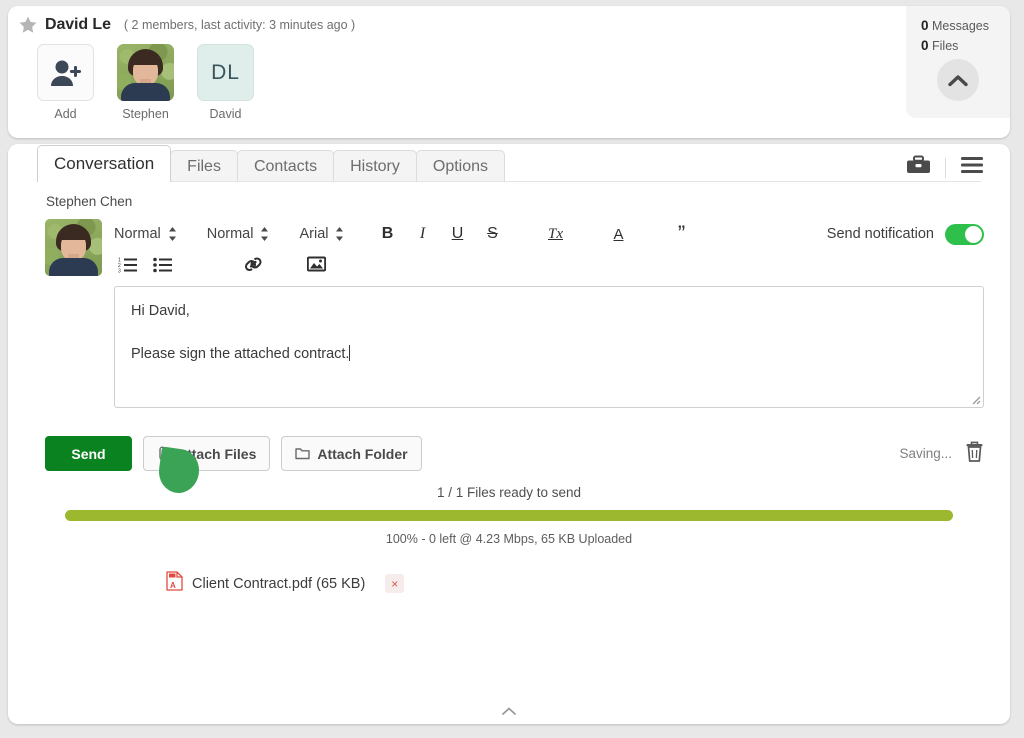 Image resolution: width=1024 pixels, height=738 pixels. Describe the element at coordinates (974, 454) in the screenshot. I see `trash-icon` at that location.